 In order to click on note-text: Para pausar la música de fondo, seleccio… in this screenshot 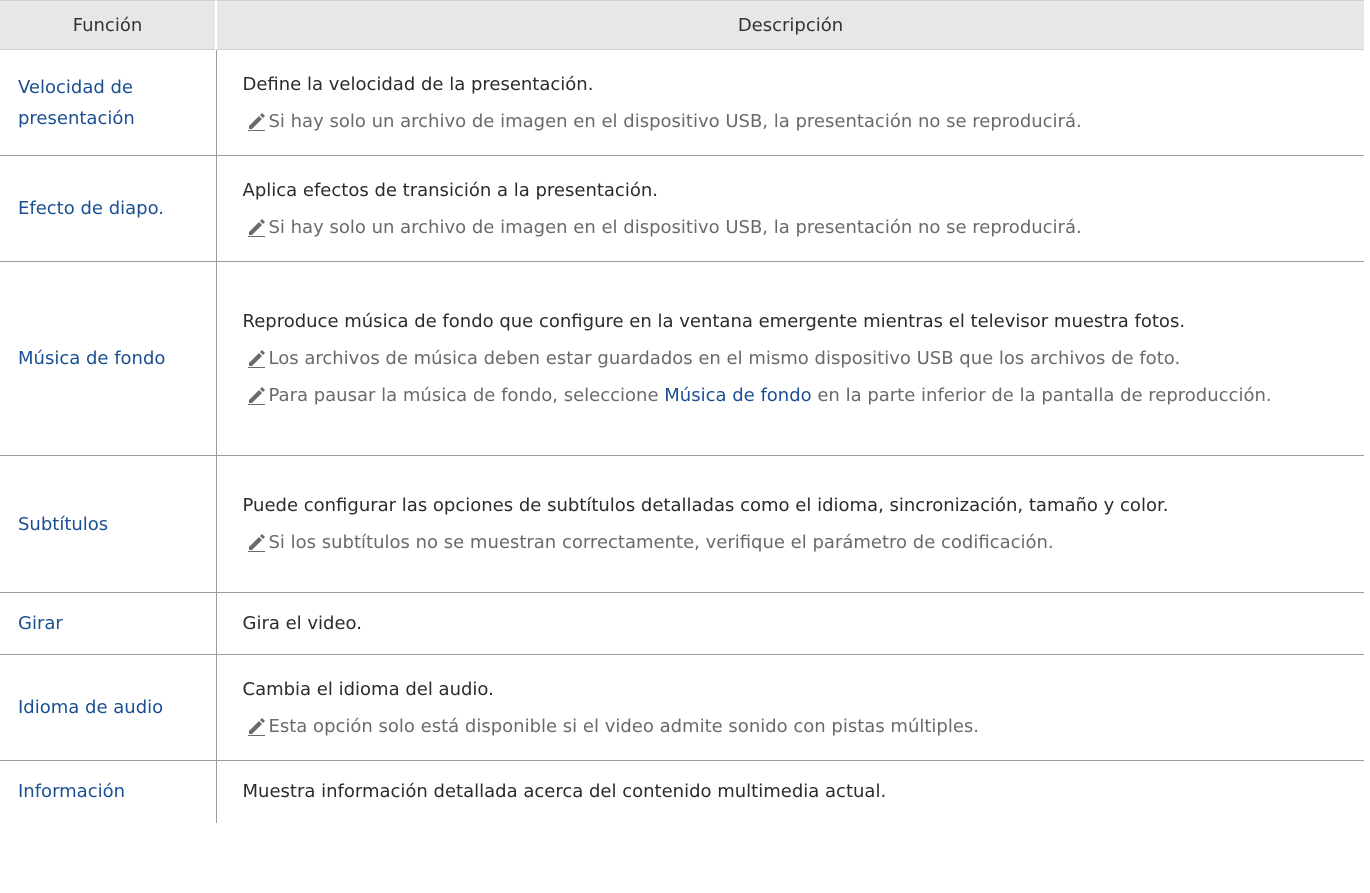, I will do `click(770, 395)`.